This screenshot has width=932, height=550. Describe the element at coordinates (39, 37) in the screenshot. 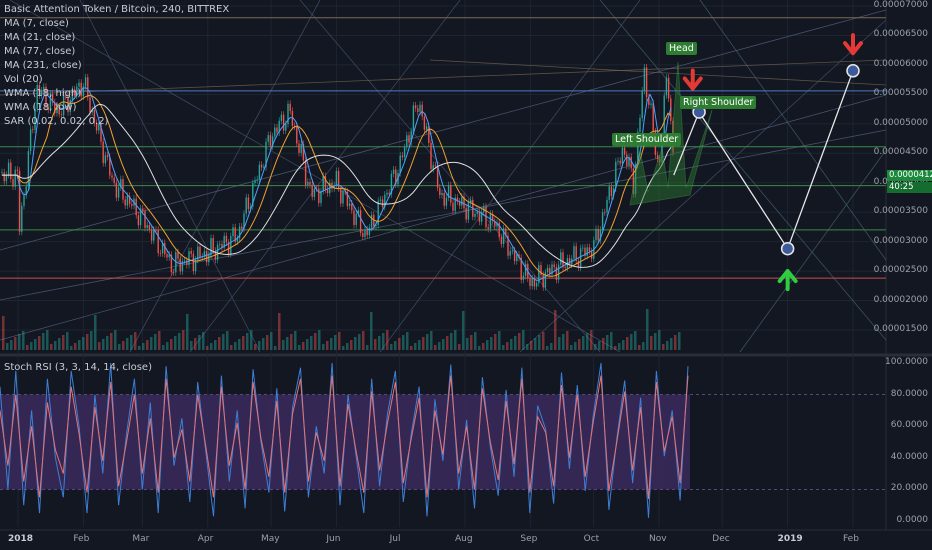

I see `indicator-ma-21: MA (21, close)` at that location.